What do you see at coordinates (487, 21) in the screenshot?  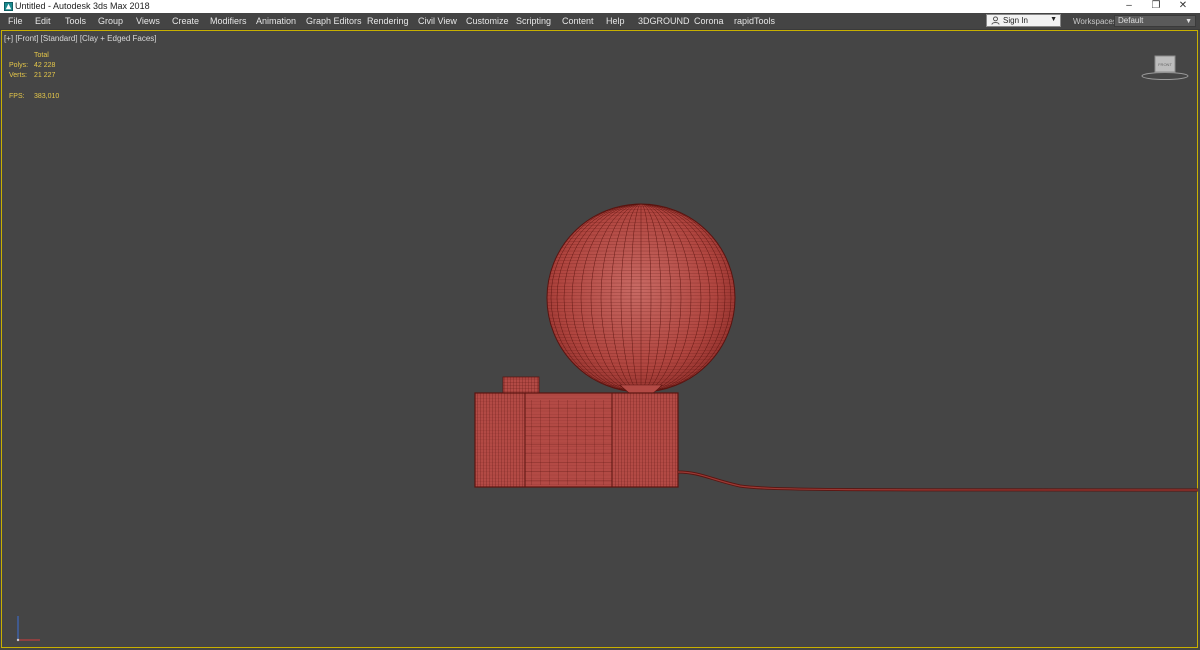 I see `menu-customize: Customize` at bounding box center [487, 21].